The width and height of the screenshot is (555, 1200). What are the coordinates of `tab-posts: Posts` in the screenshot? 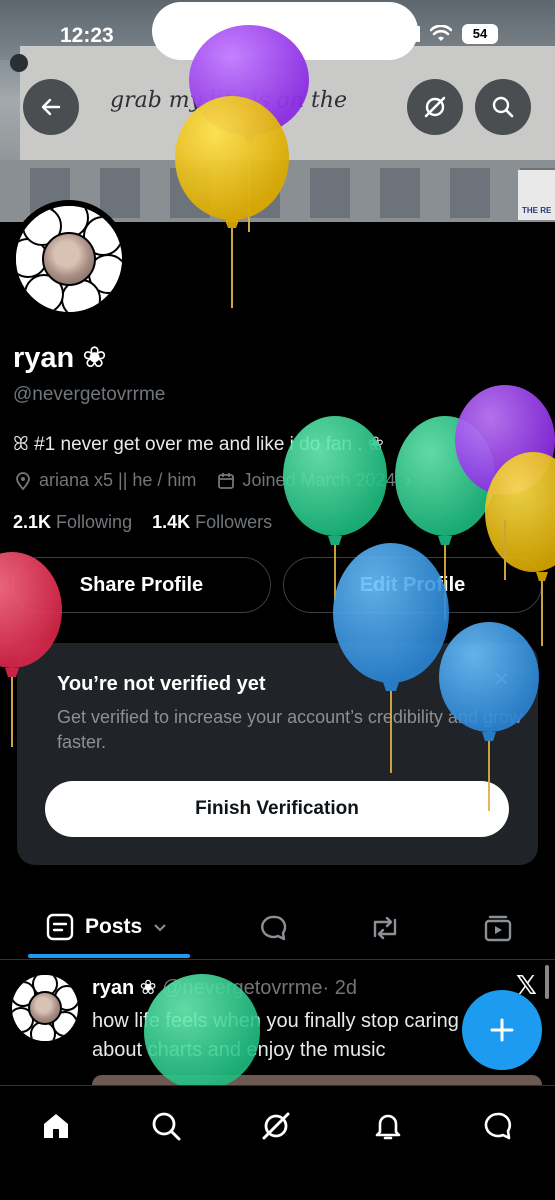 It's located at (106, 927).